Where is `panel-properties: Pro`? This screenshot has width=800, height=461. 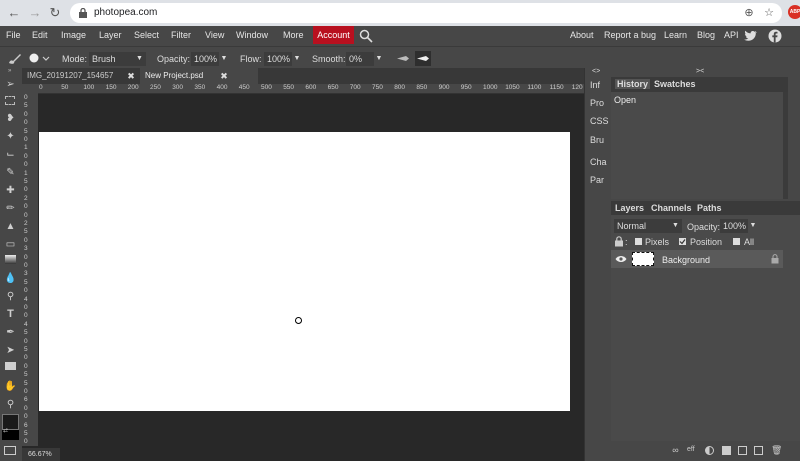
panel-properties: Pro is located at coordinates (597, 103).